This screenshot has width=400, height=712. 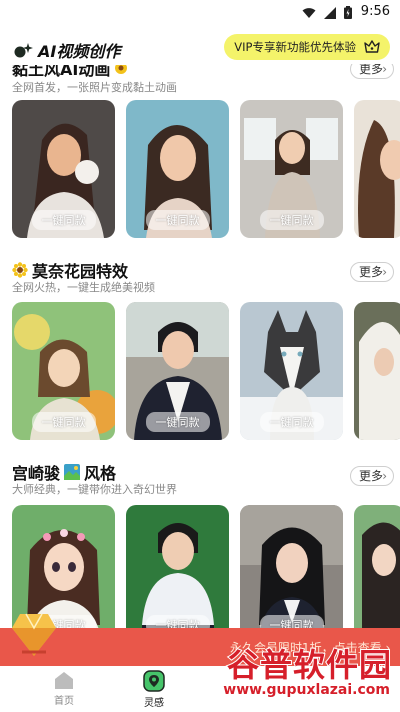 I want to click on wifi-icon, so click(x=309, y=12).